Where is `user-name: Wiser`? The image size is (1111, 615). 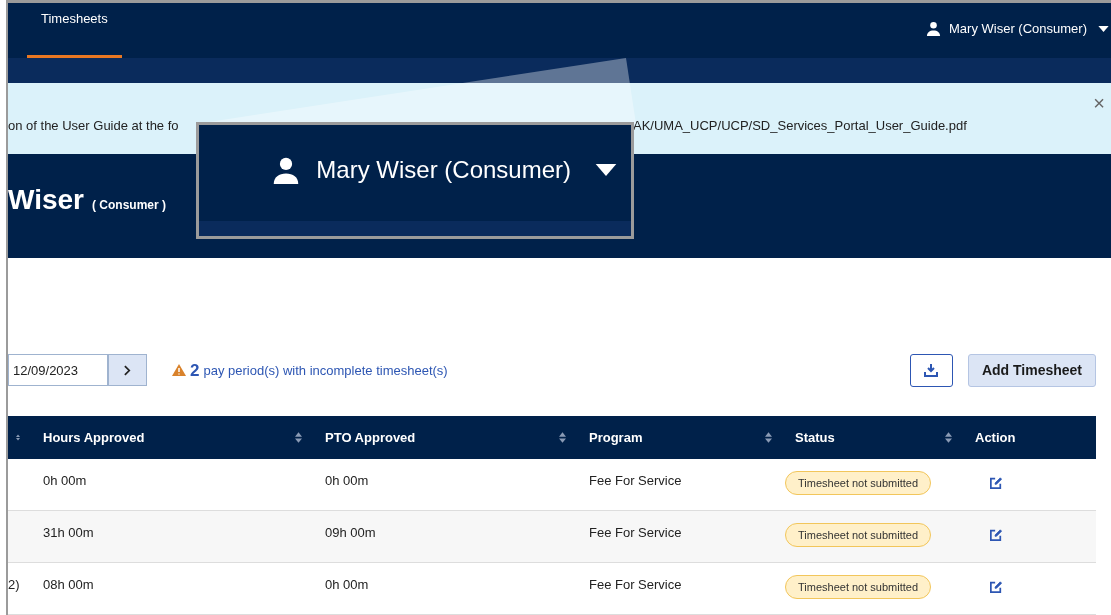
user-name: Wiser is located at coordinates (46, 199).